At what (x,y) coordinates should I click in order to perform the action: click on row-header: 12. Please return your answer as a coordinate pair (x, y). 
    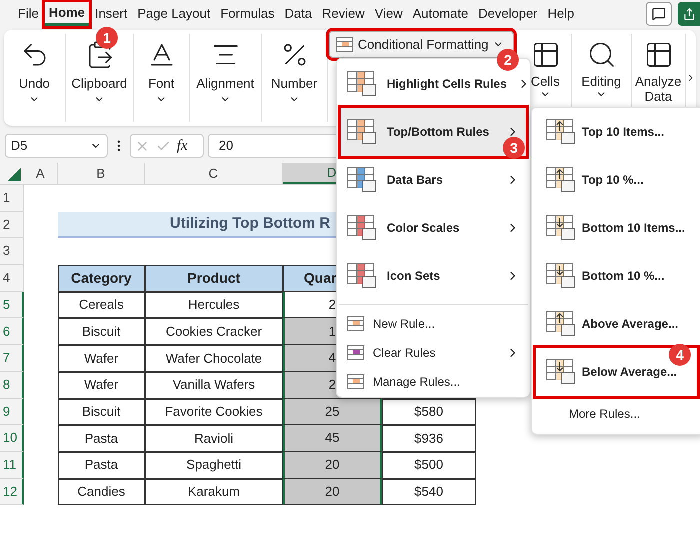
    Looking at the image, I should click on (12, 492).